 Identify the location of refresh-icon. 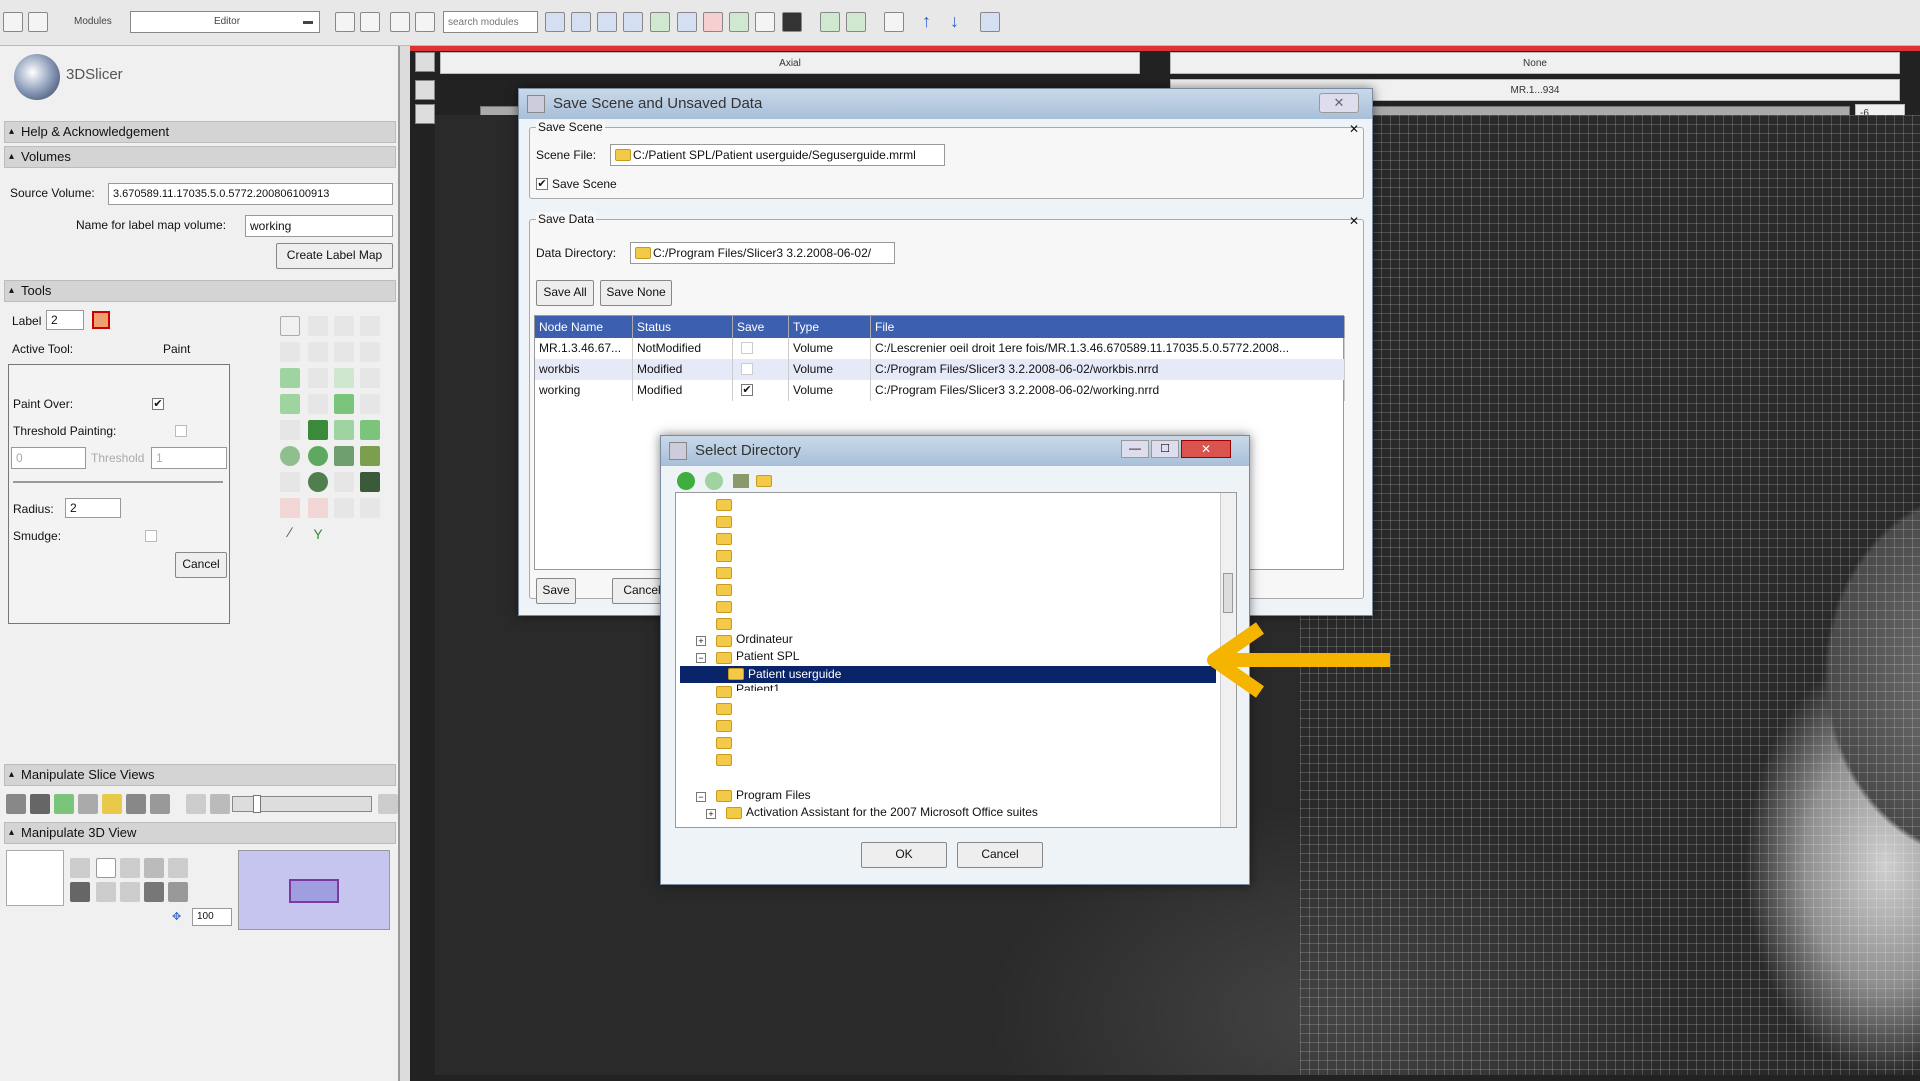
(425, 22).